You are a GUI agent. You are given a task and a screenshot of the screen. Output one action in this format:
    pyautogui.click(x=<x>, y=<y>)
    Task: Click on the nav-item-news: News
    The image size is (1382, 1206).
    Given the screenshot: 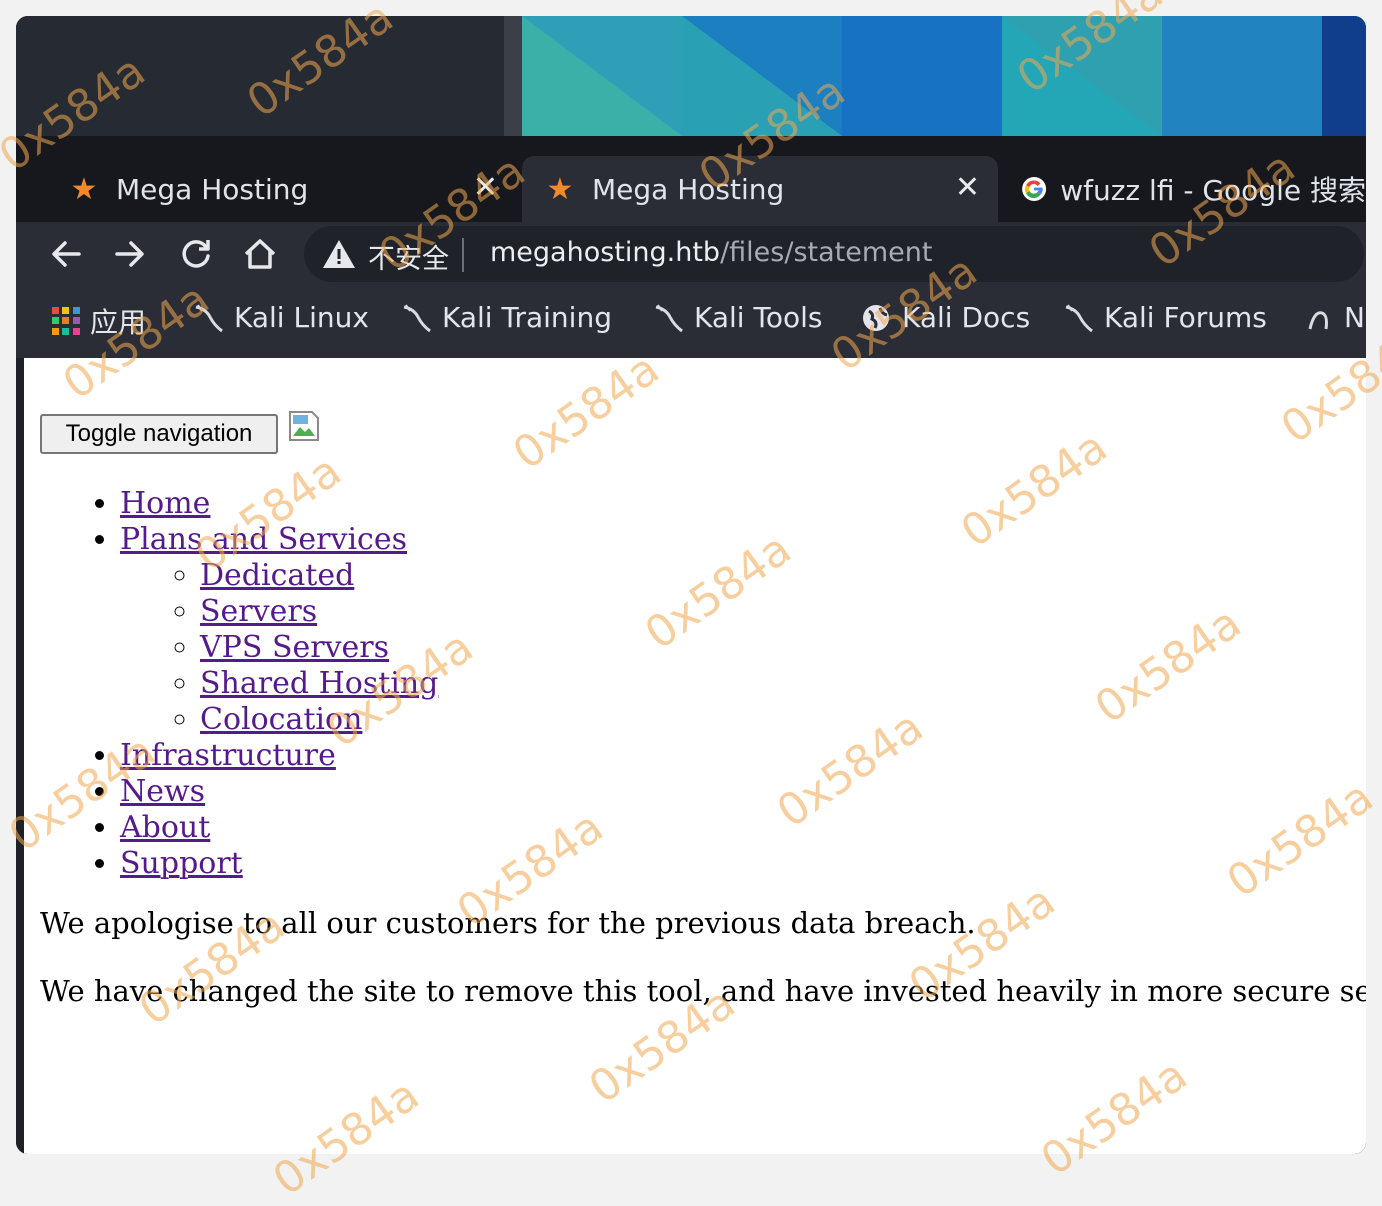 What is the action you would take?
    pyautogui.click(x=279, y=792)
    